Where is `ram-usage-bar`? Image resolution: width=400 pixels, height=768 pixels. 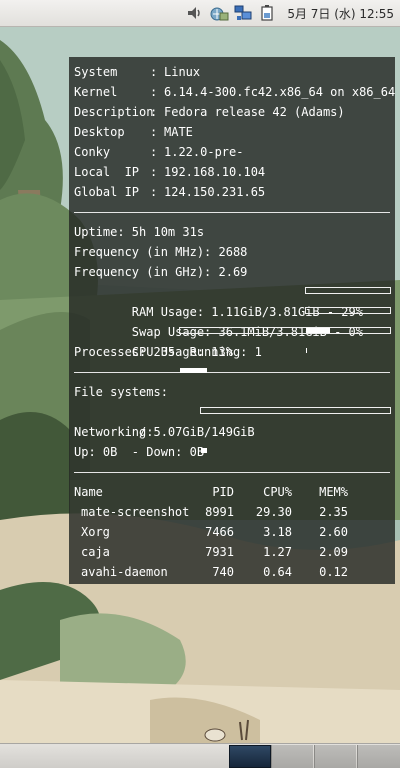
ram-usage-bar is located at coordinates (348, 310).